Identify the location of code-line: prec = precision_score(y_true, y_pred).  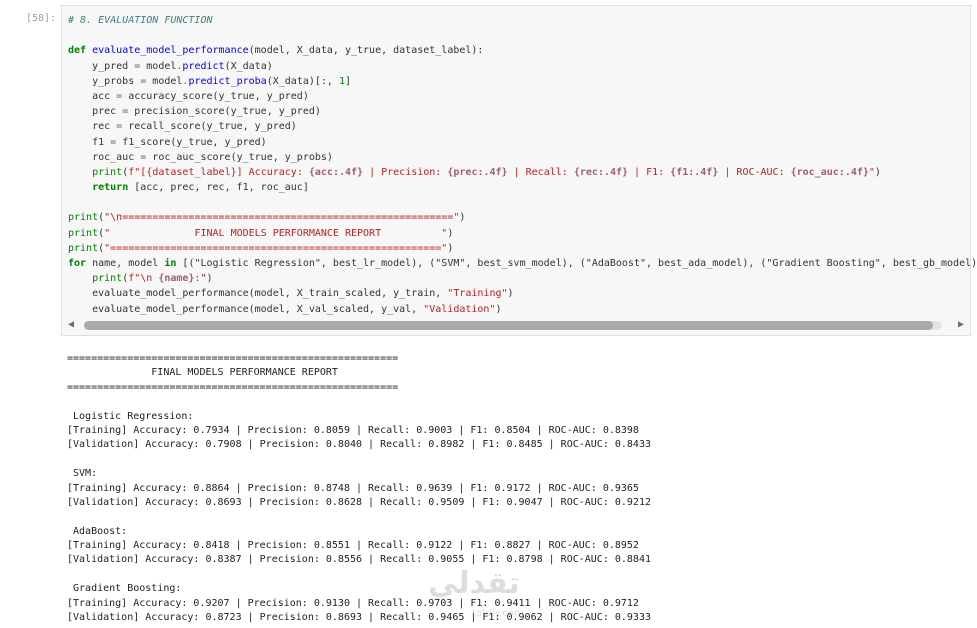
(194, 112).